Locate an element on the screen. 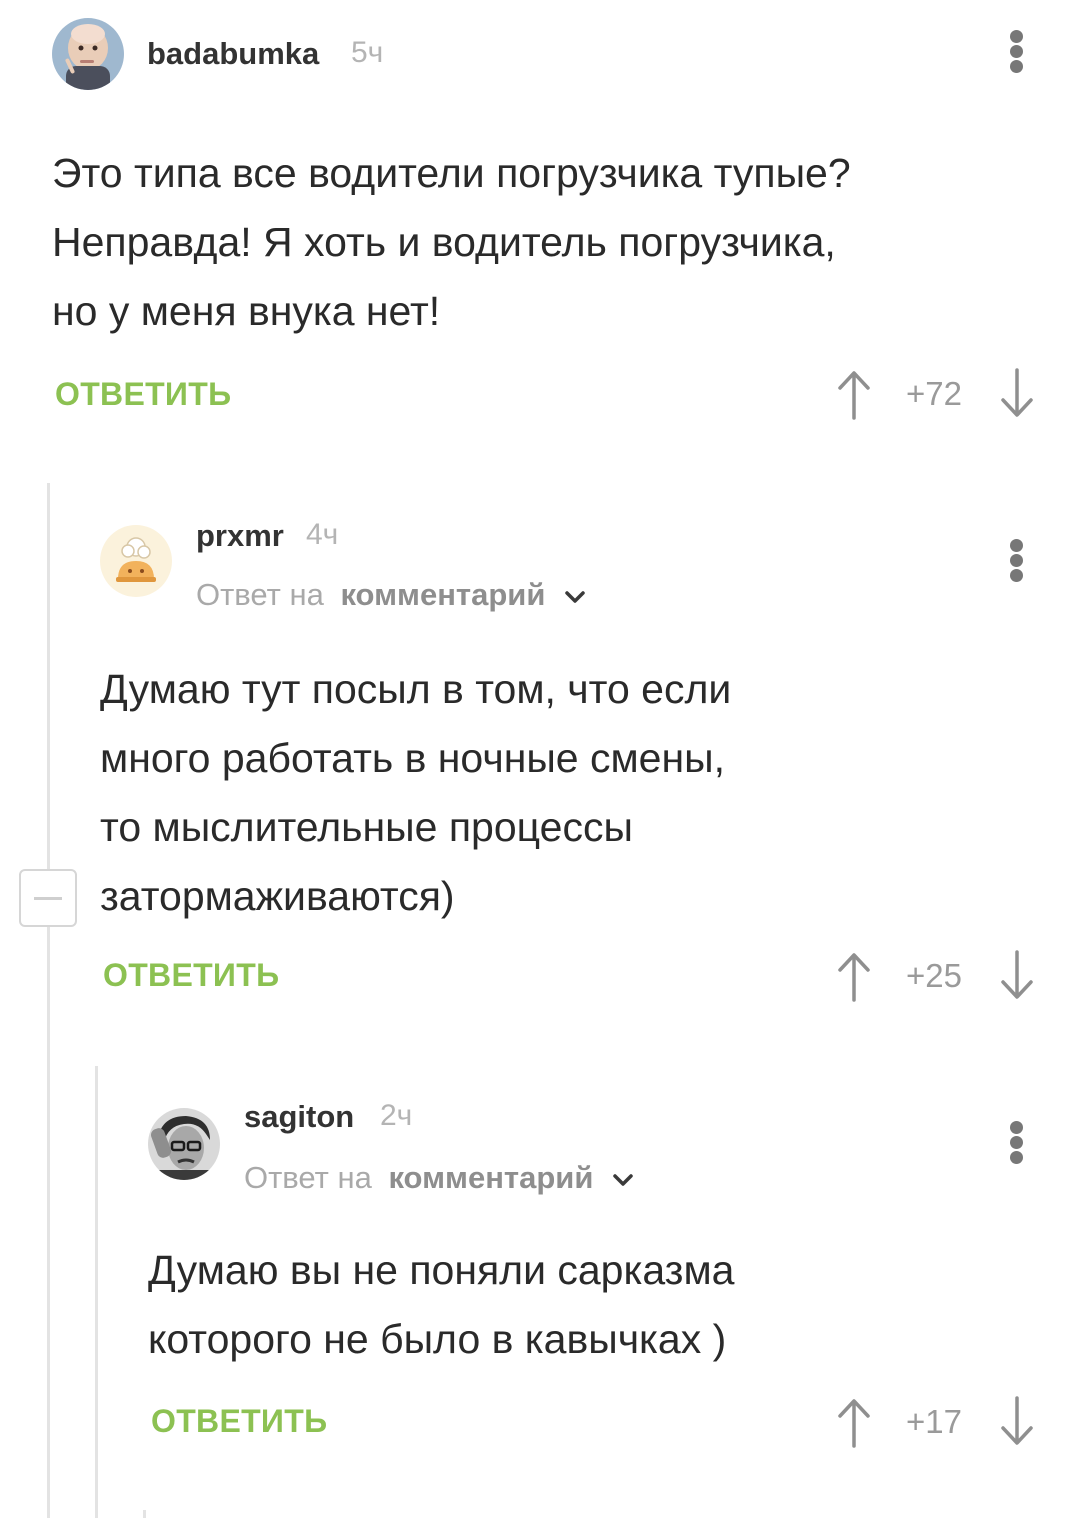 The image size is (1080, 1518). comment-line: которого не было в кавычках ) is located at coordinates (437, 1339).